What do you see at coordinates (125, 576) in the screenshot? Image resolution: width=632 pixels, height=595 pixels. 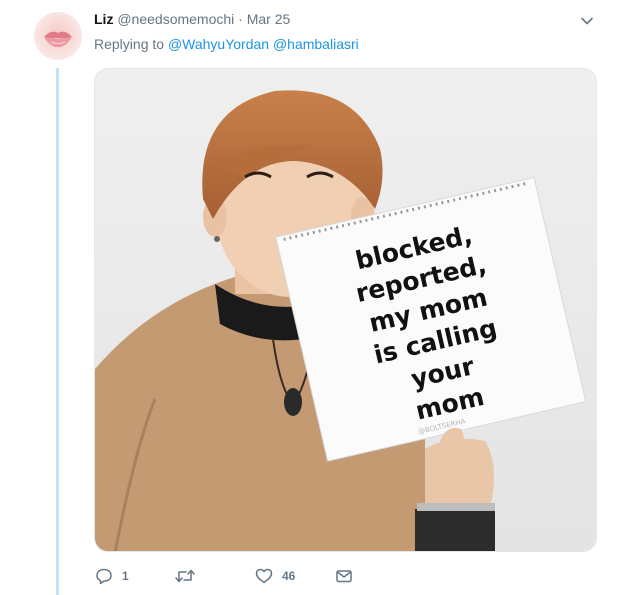 I see `reply-count: 1` at bounding box center [125, 576].